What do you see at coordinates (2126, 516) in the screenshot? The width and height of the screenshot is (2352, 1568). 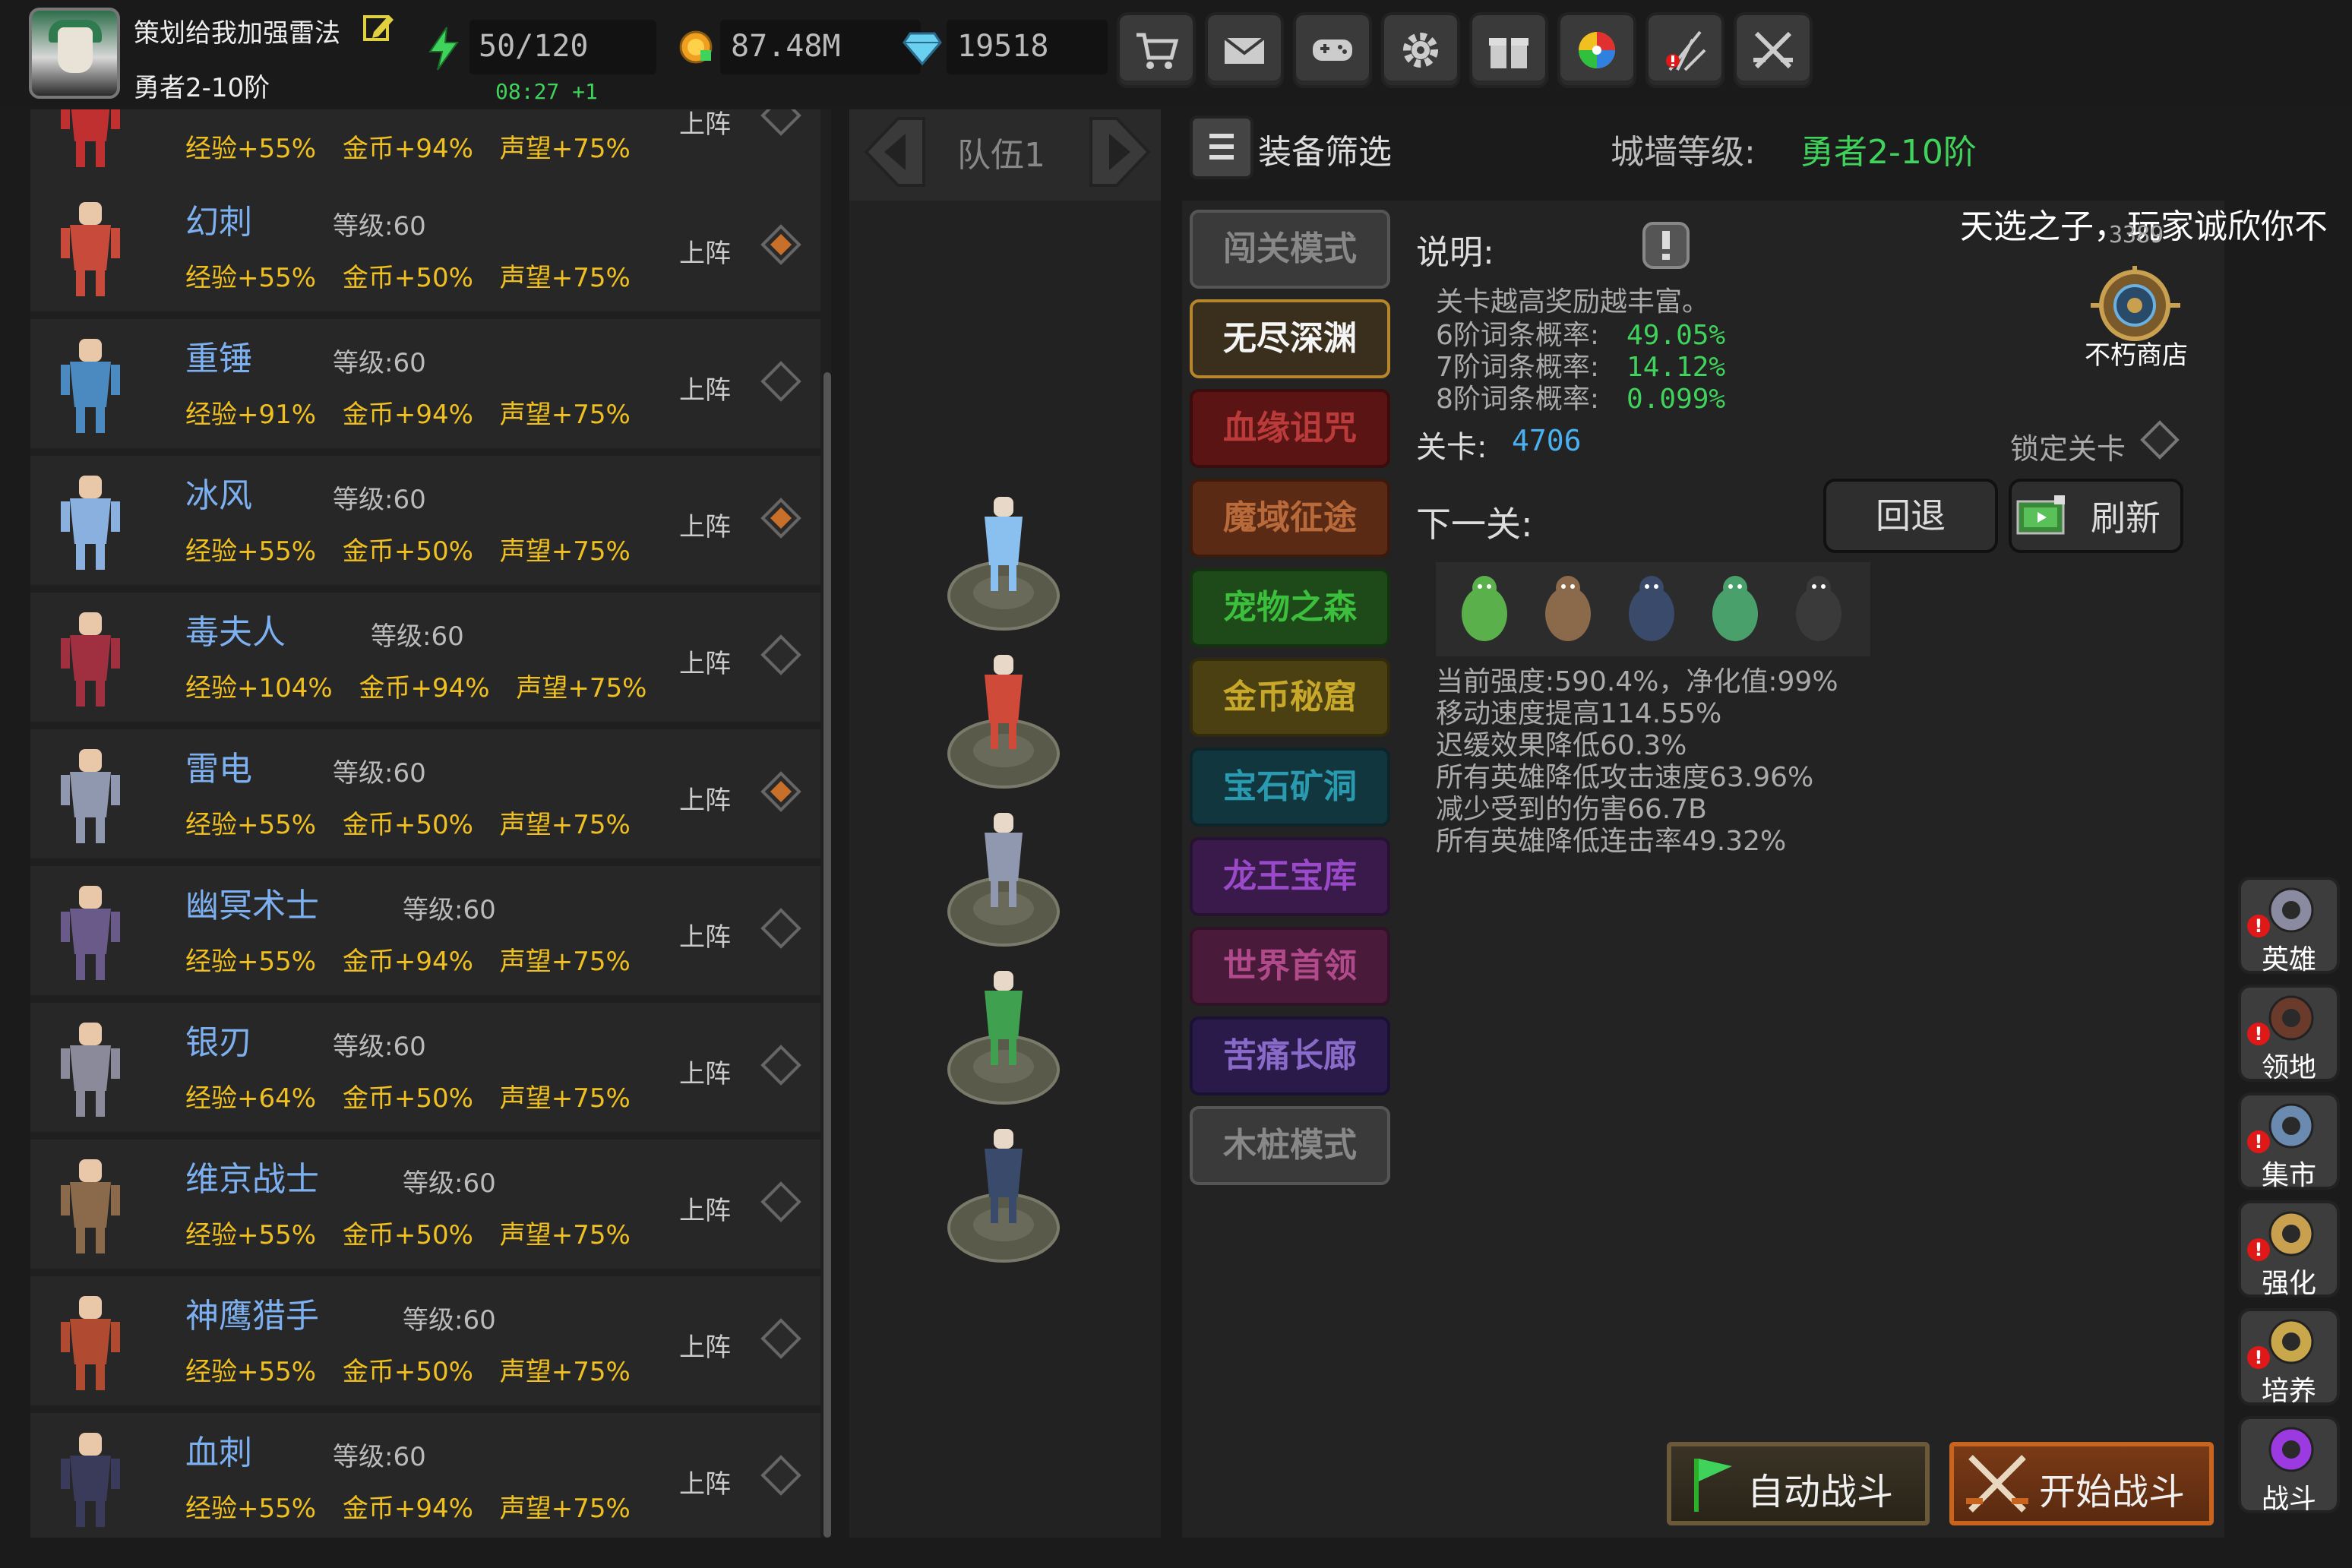 I see `refresh-label: 刷新` at bounding box center [2126, 516].